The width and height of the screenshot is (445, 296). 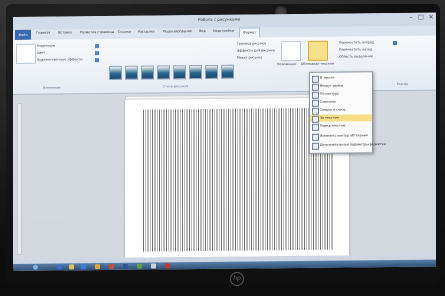 What do you see at coordinates (356, 56) in the screenshot?
I see `selection-pane-button: Область выделения` at bounding box center [356, 56].